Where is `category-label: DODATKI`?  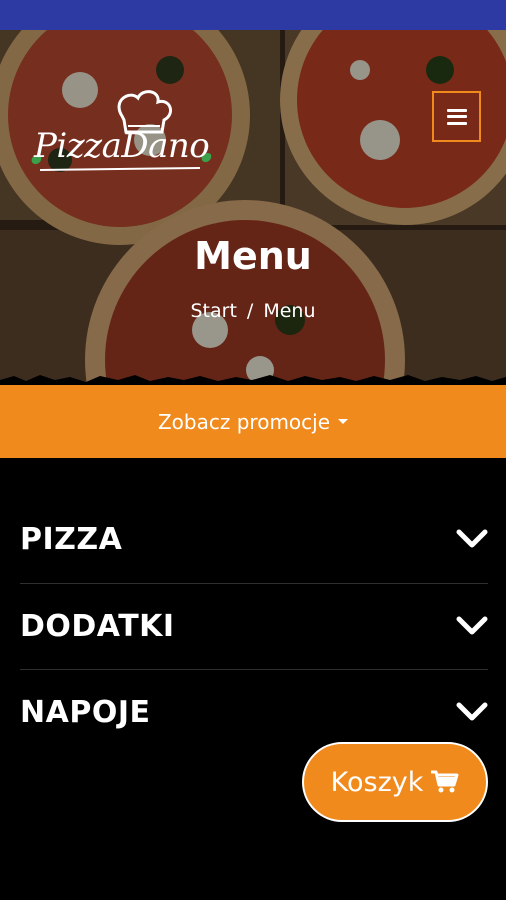
category-label: DODATKI is located at coordinates (97, 626).